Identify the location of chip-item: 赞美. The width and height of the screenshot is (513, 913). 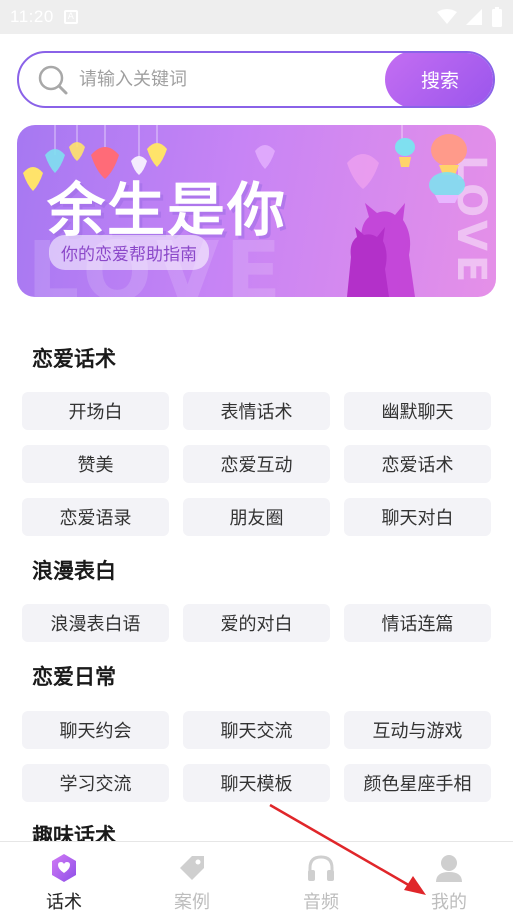
(95, 464).